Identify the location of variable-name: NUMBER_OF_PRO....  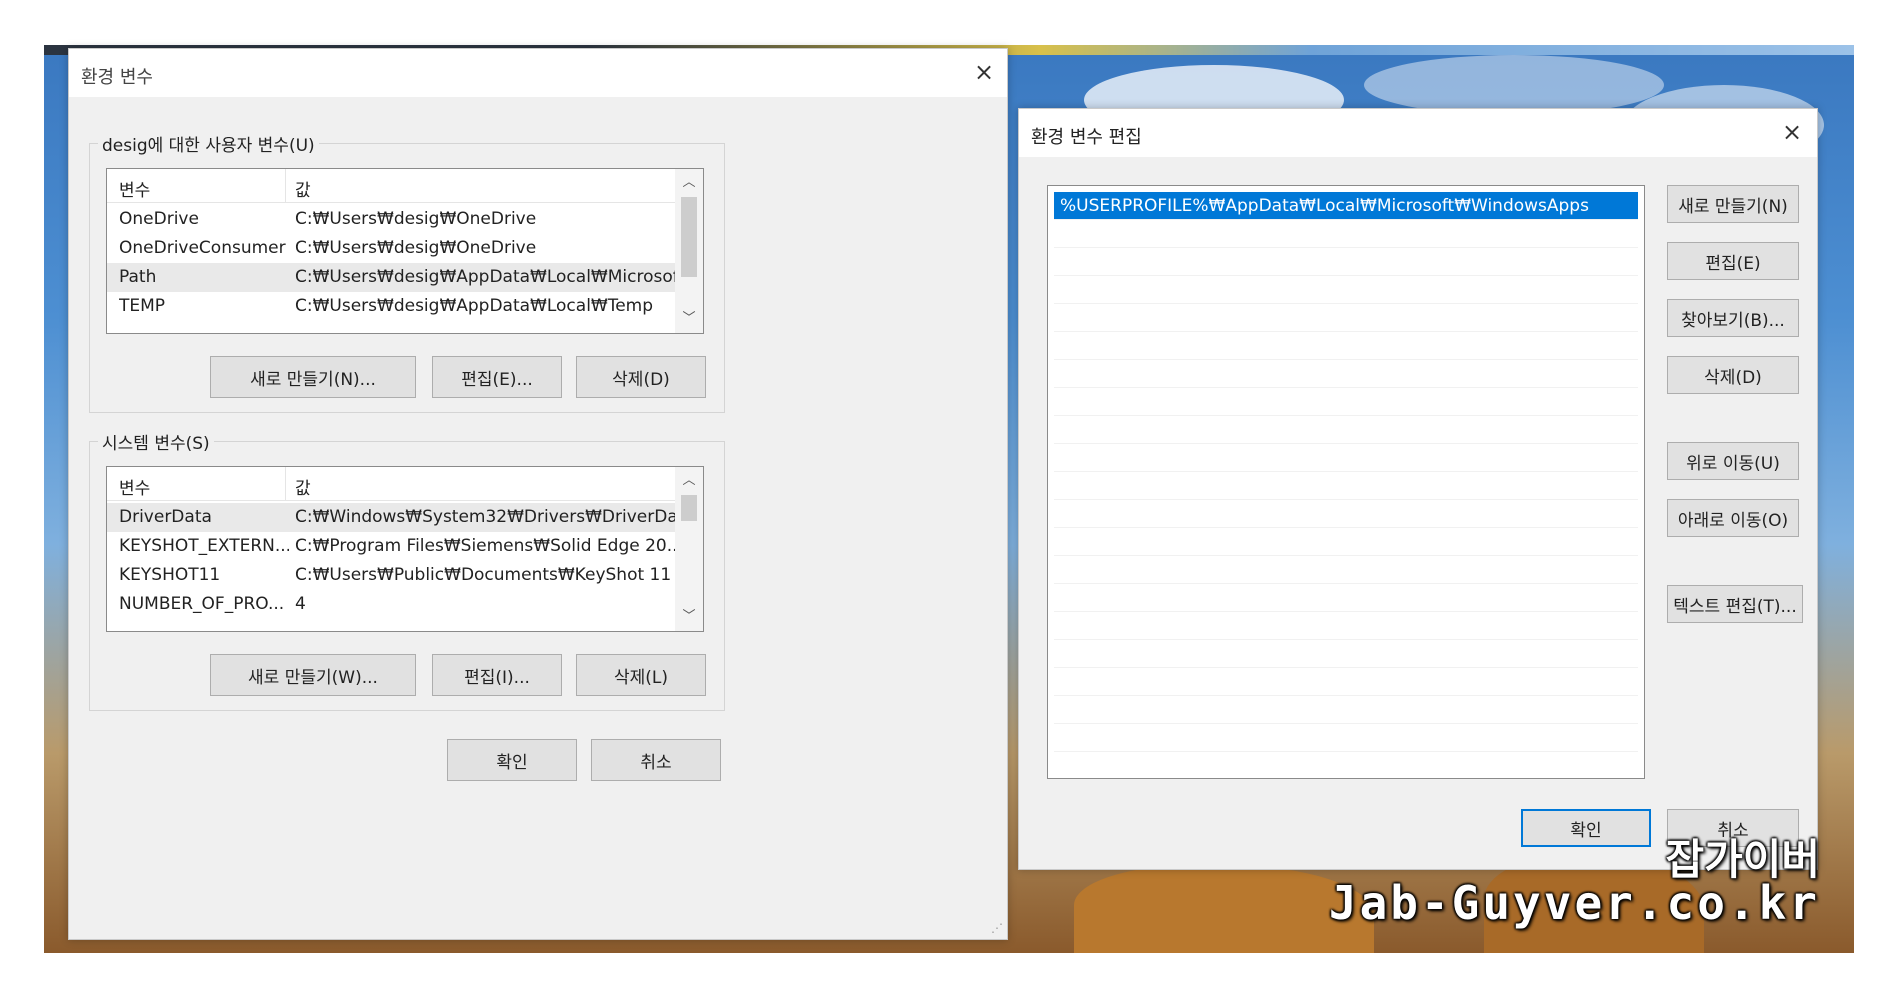
(202, 604).